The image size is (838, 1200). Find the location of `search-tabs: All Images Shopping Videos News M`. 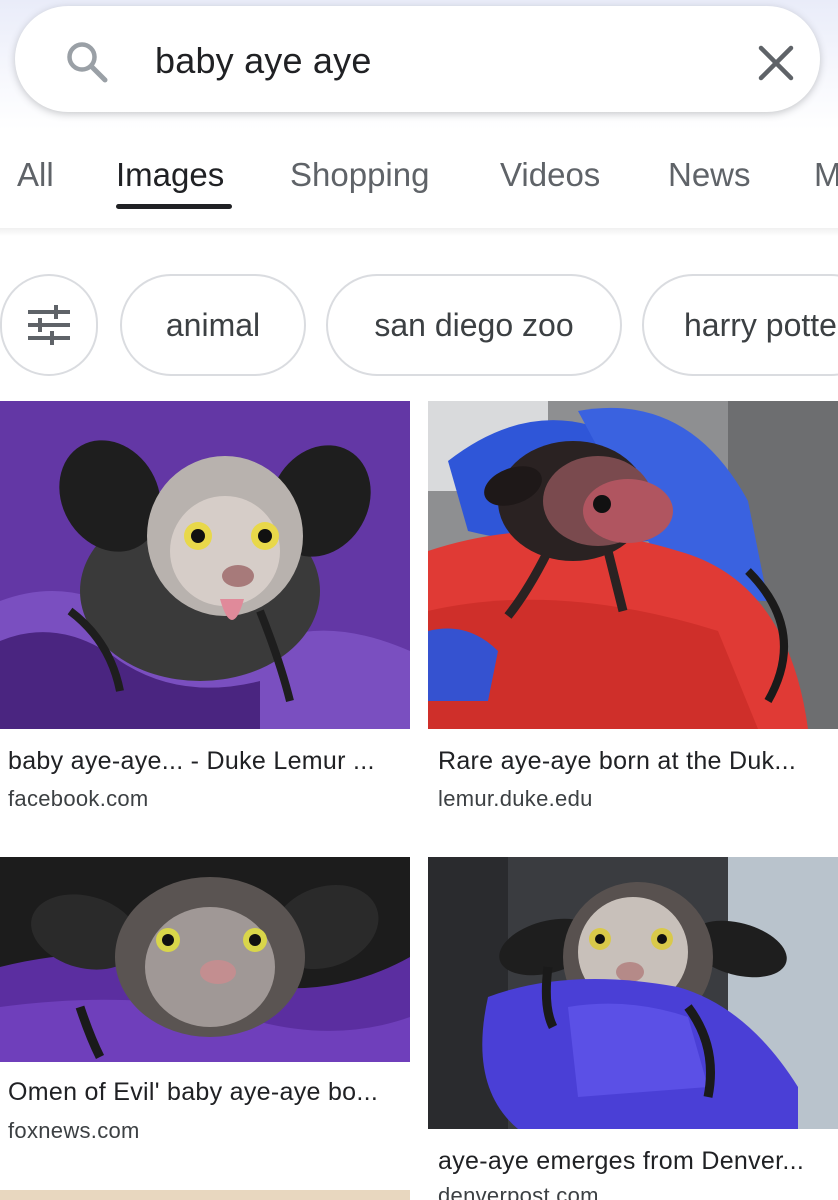

search-tabs: All Images Shopping Videos News M is located at coordinates (419, 185).